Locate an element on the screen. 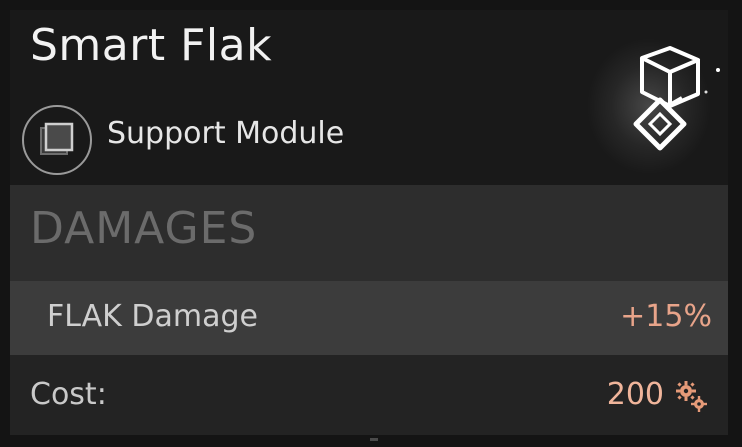 The width and height of the screenshot is (742, 447). module-art is located at coordinates (649, 97).